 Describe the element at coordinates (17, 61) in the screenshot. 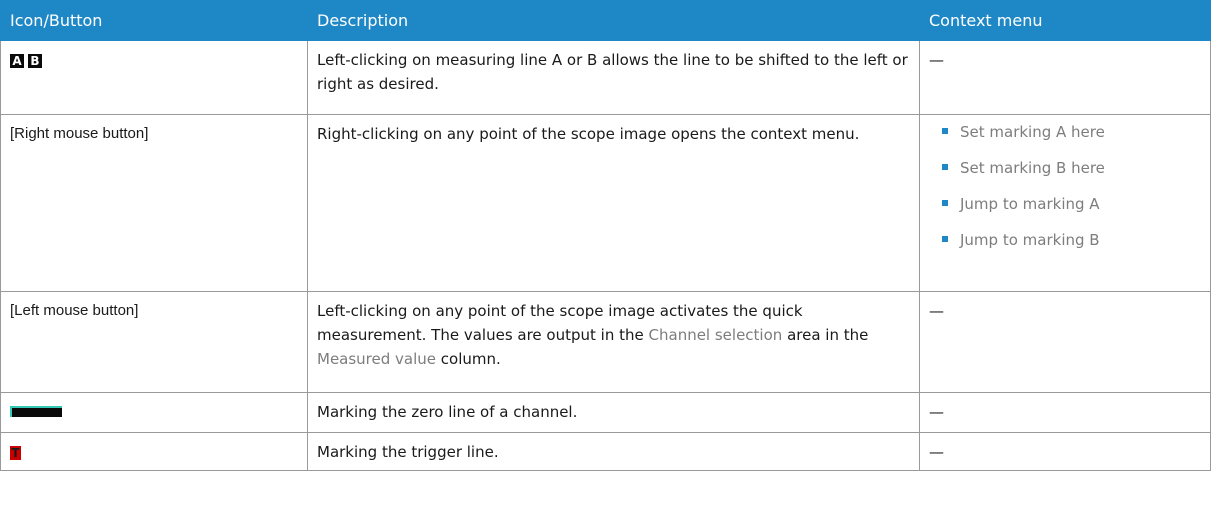

I see `marking-a-icon: A` at that location.